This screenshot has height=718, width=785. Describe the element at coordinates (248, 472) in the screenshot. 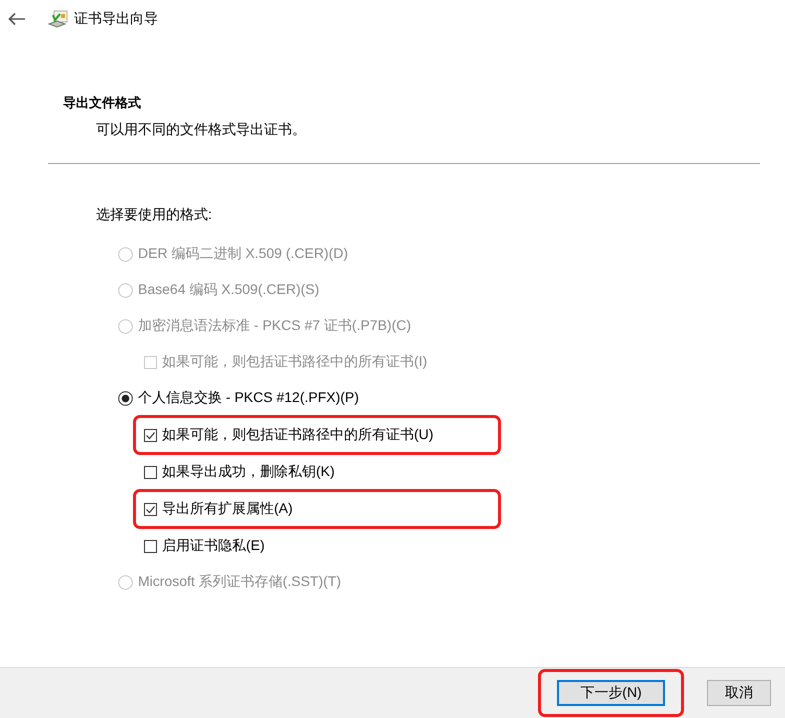

I see `checkbox-label: 如果导出成功，删除私钥(K)` at that location.